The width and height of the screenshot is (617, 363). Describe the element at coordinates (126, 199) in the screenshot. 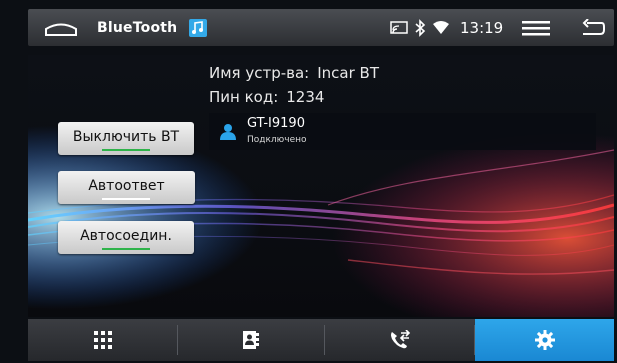

I see `toggle-indicator-off` at that location.